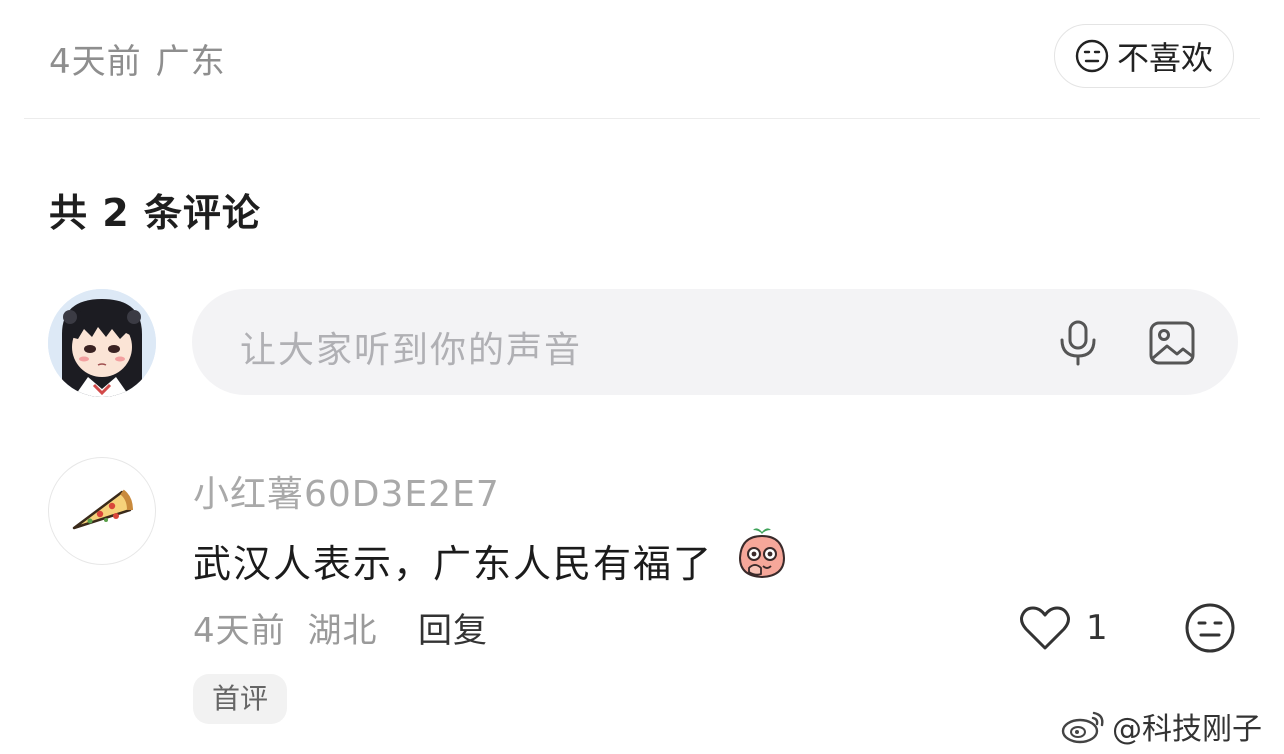  I want to click on anime-girl-avatar-image, so click(102, 343).